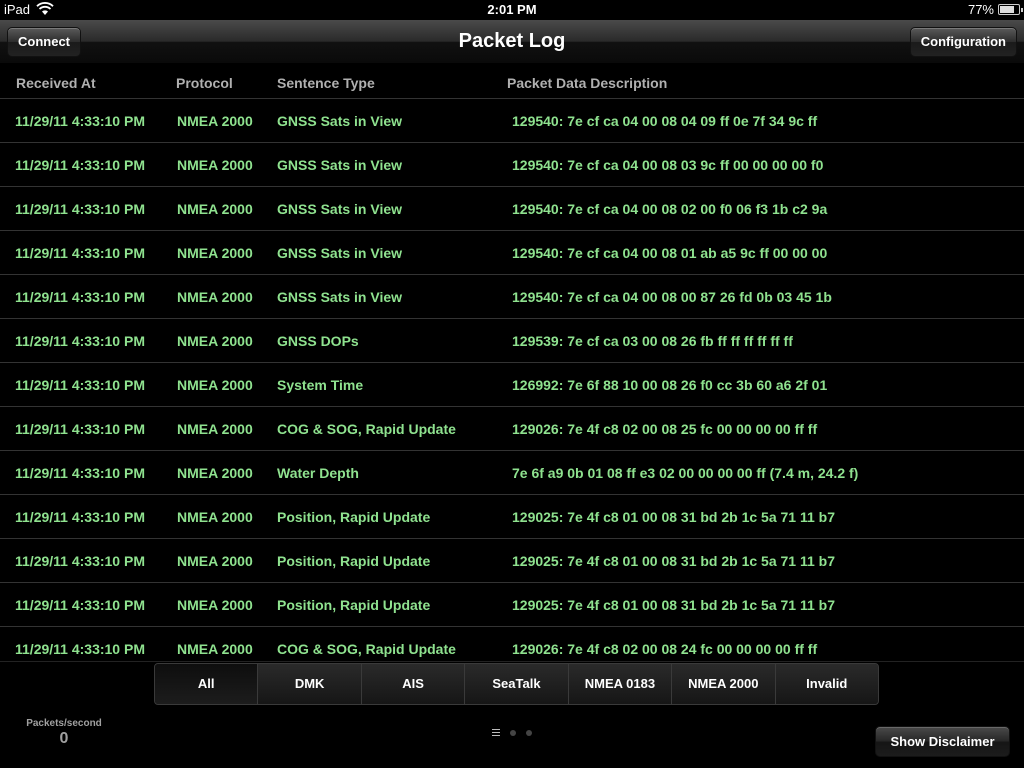 This screenshot has height=768, width=1024. I want to click on status-bar: iPad 2:01 PM 77%, so click(512, 10).